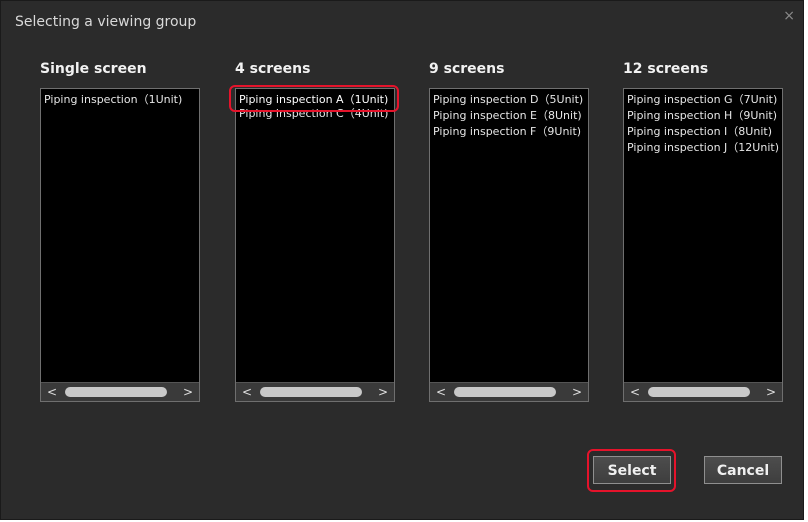 The width and height of the screenshot is (808, 522). I want to click on dialog-titlebar: Selecting a viewing group ×, so click(402, 21).